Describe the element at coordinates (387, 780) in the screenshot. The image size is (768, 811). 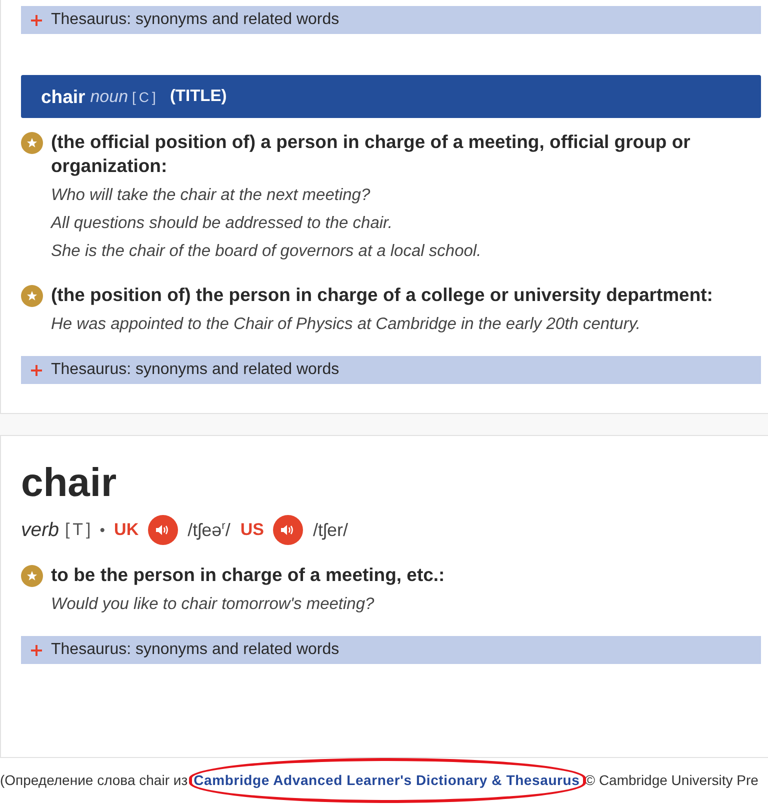
I see `dictionary-link: Cambridge Advanced Learner's Dictionary & Thesaurus` at that location.